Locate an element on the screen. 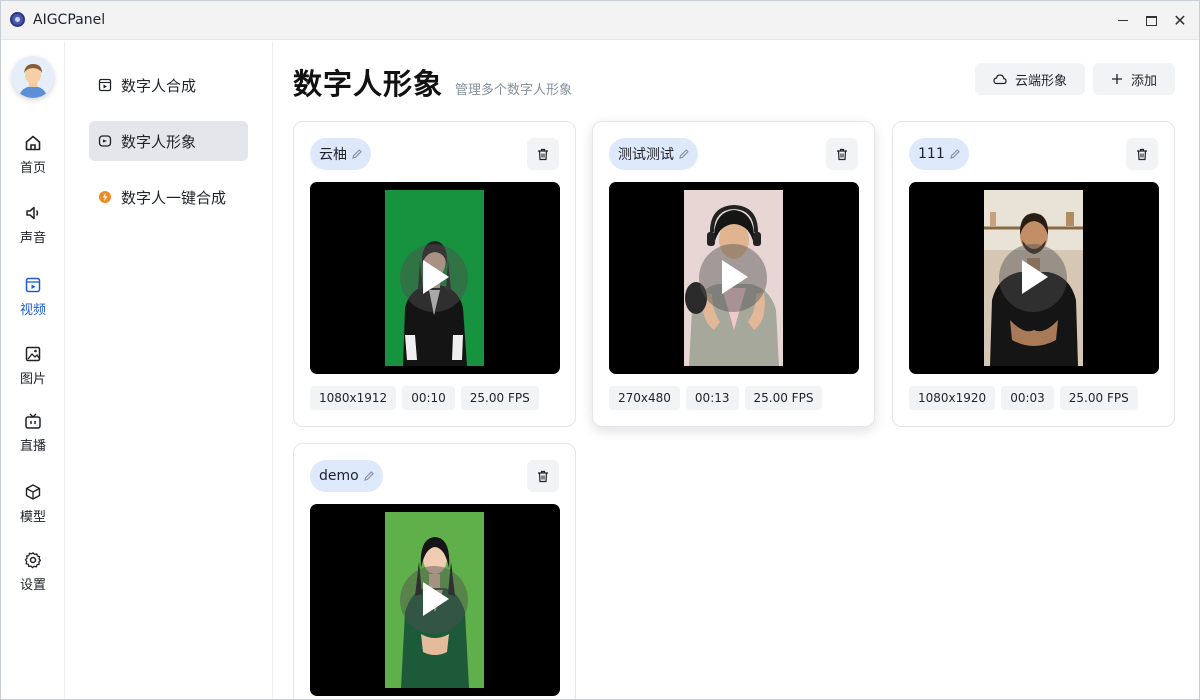 The image size is (1200, 700). resolution-chip: 1080x1920 is located at coordinates (952, 398).